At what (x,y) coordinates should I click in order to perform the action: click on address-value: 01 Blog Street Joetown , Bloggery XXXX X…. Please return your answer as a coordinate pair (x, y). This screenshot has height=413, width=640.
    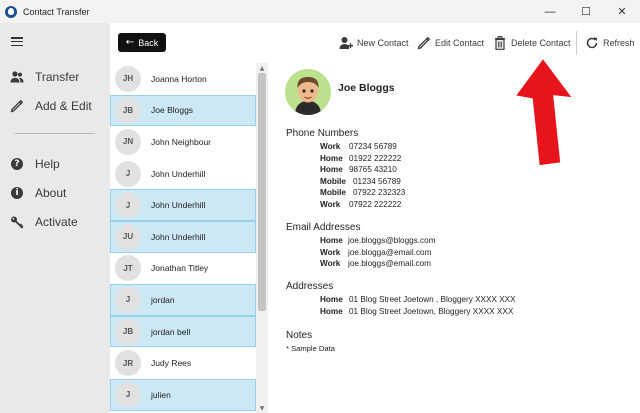
    Looking at the image, I should click on (432, 299).